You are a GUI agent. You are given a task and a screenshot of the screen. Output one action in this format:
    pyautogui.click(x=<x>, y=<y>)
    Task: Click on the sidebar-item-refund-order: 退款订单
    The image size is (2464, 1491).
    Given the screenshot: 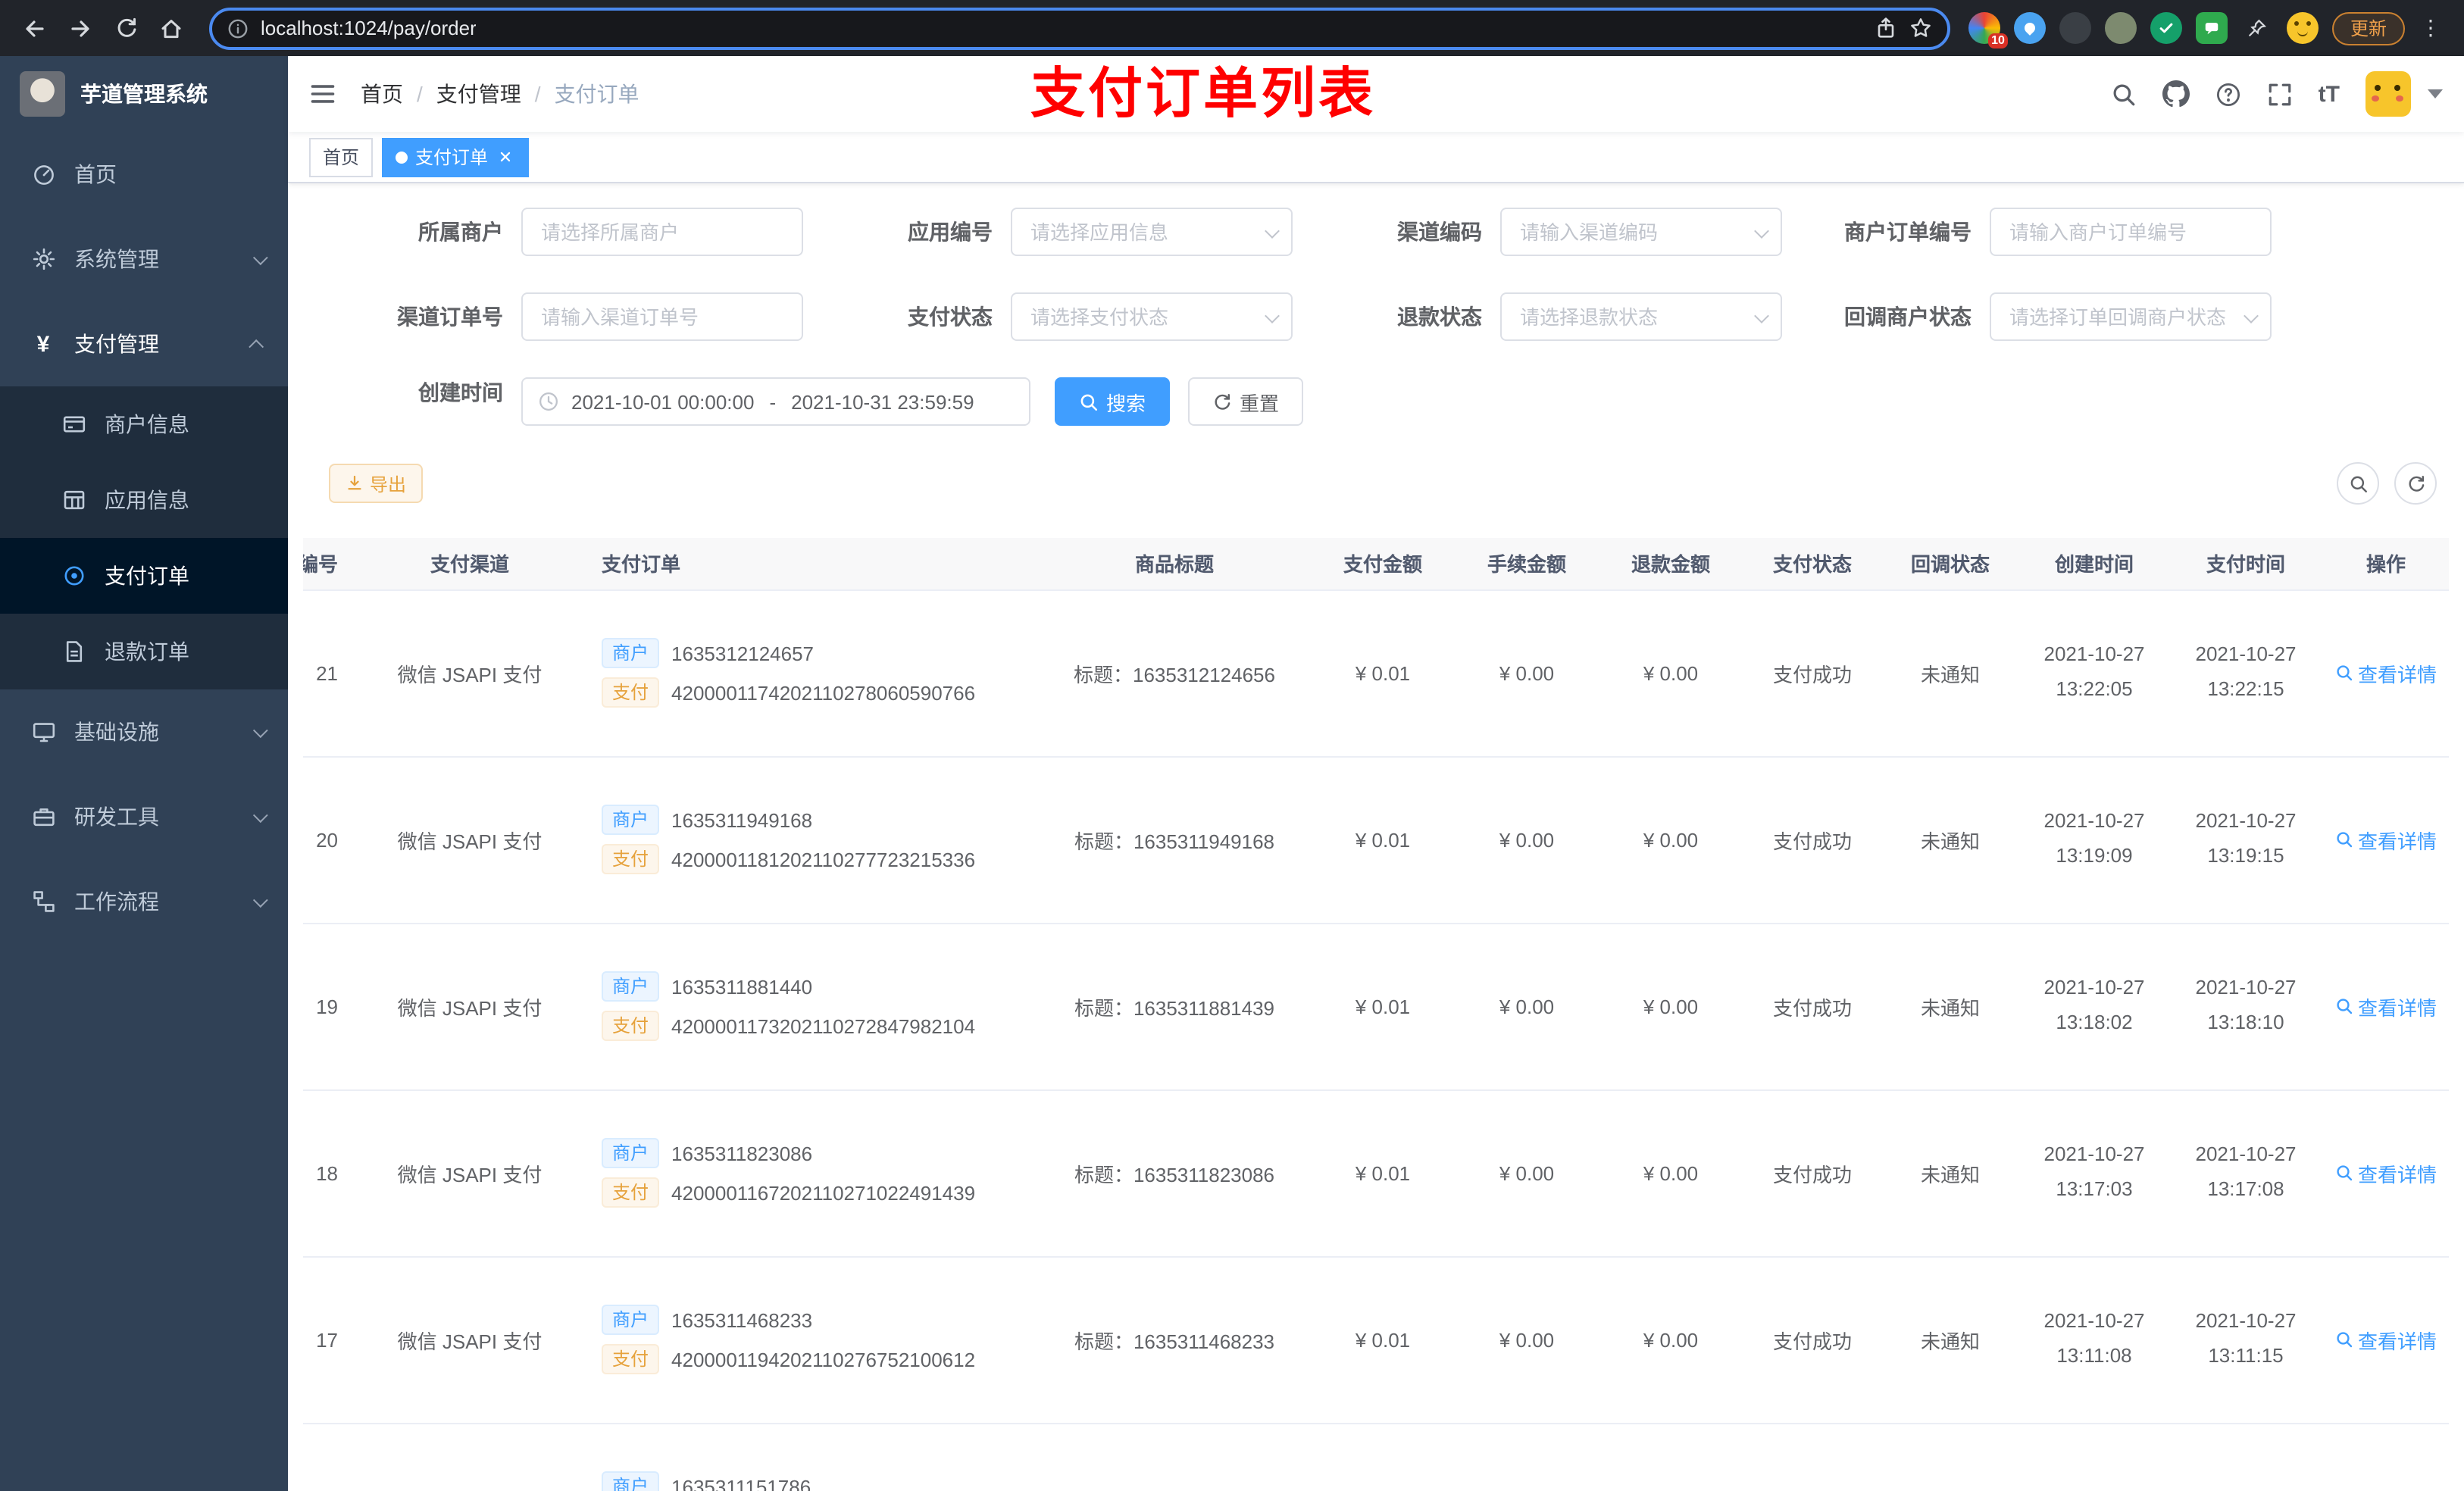 What is the action you would take?
    pyautogui.click(x=144, y=651)
    